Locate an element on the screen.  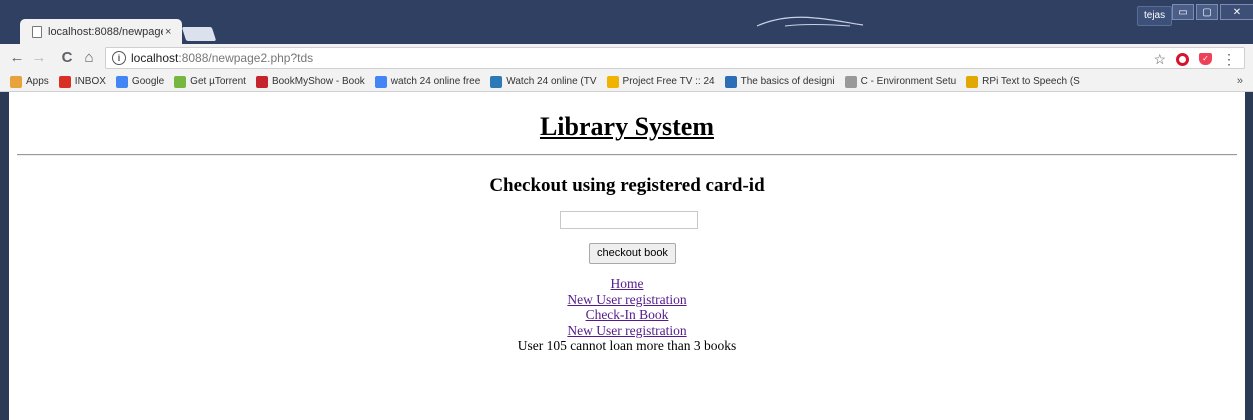
minimize-button: ▭ is located at coordinates (1183, 12).